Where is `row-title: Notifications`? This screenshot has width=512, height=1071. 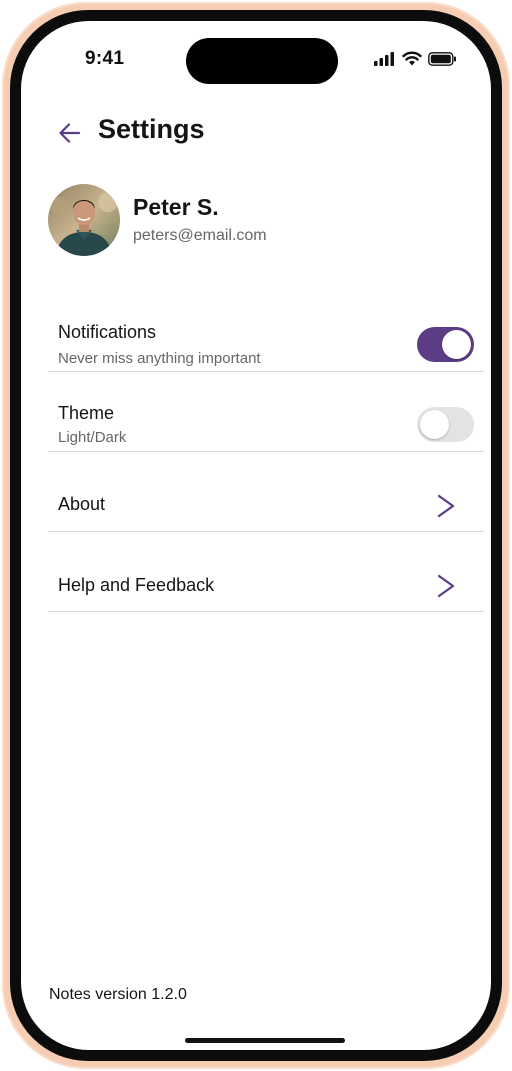
row-title: Notifications is located at coordinates (107, 332).